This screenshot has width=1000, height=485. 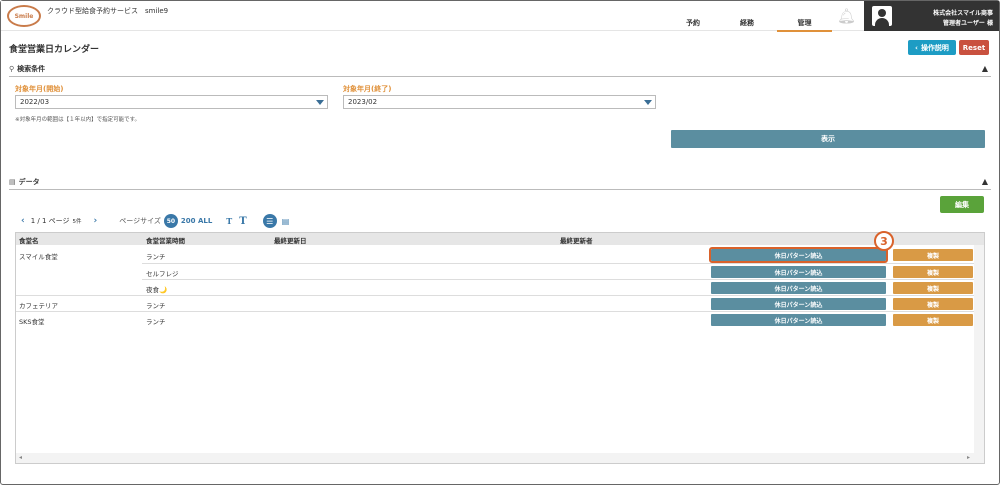 I want to click on end-month-select: 2023/02, so click(x=499, y=102).